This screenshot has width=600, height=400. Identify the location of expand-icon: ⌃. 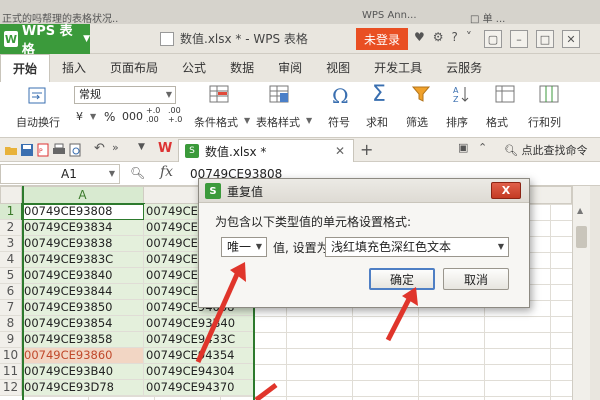
(485, 148).